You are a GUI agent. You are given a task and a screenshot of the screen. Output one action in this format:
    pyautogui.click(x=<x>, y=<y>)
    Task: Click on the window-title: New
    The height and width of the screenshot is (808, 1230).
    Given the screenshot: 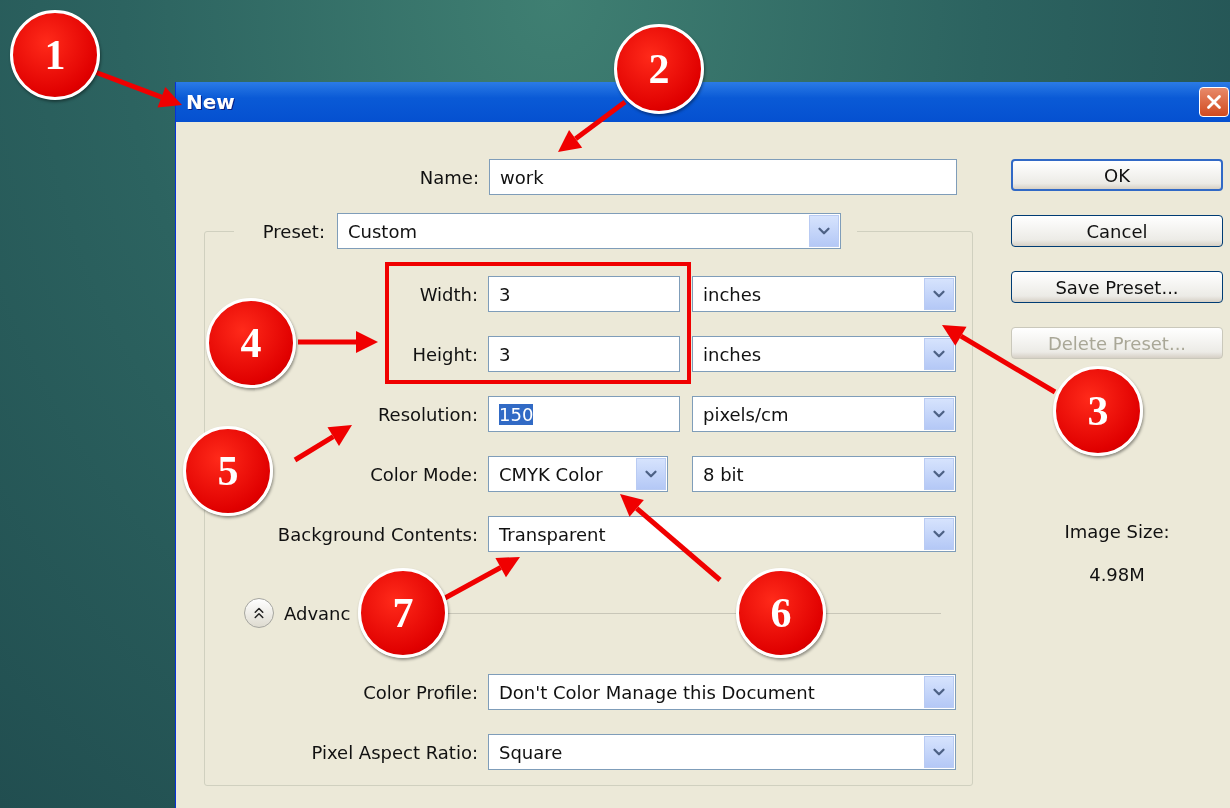 What is the action you would take?
    pyautogui.click(x=210, y=102)
    